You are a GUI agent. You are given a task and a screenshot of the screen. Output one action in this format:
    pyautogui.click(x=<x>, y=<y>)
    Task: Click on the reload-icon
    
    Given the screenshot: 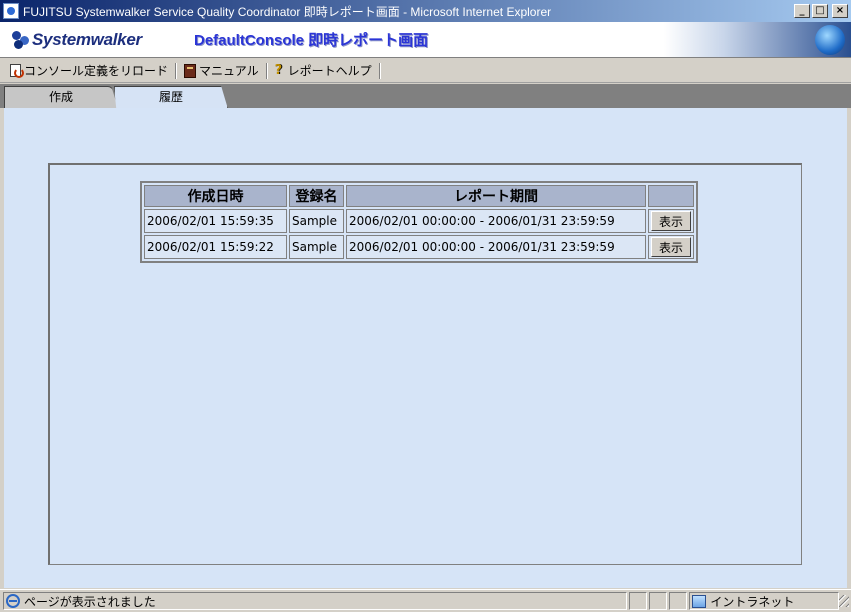 What is the action you would take?
    pyautogui.click(x=17, y=71)
    